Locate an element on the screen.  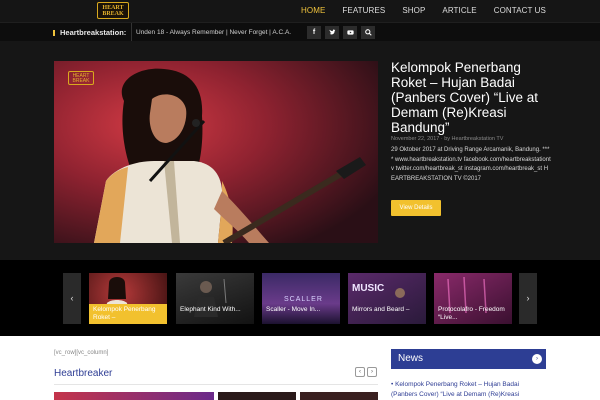
twitter-icon is located at coordinates (332, 32).